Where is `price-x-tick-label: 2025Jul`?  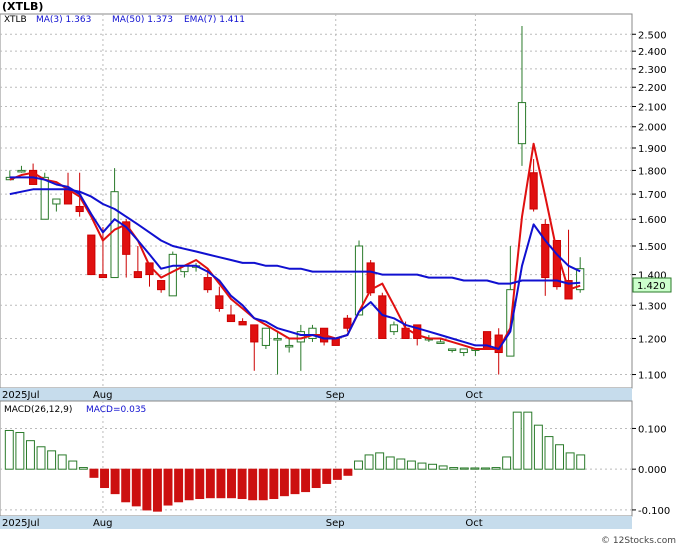 price-x-tick-label: 2025Jul is located at coordinates (21, 395).